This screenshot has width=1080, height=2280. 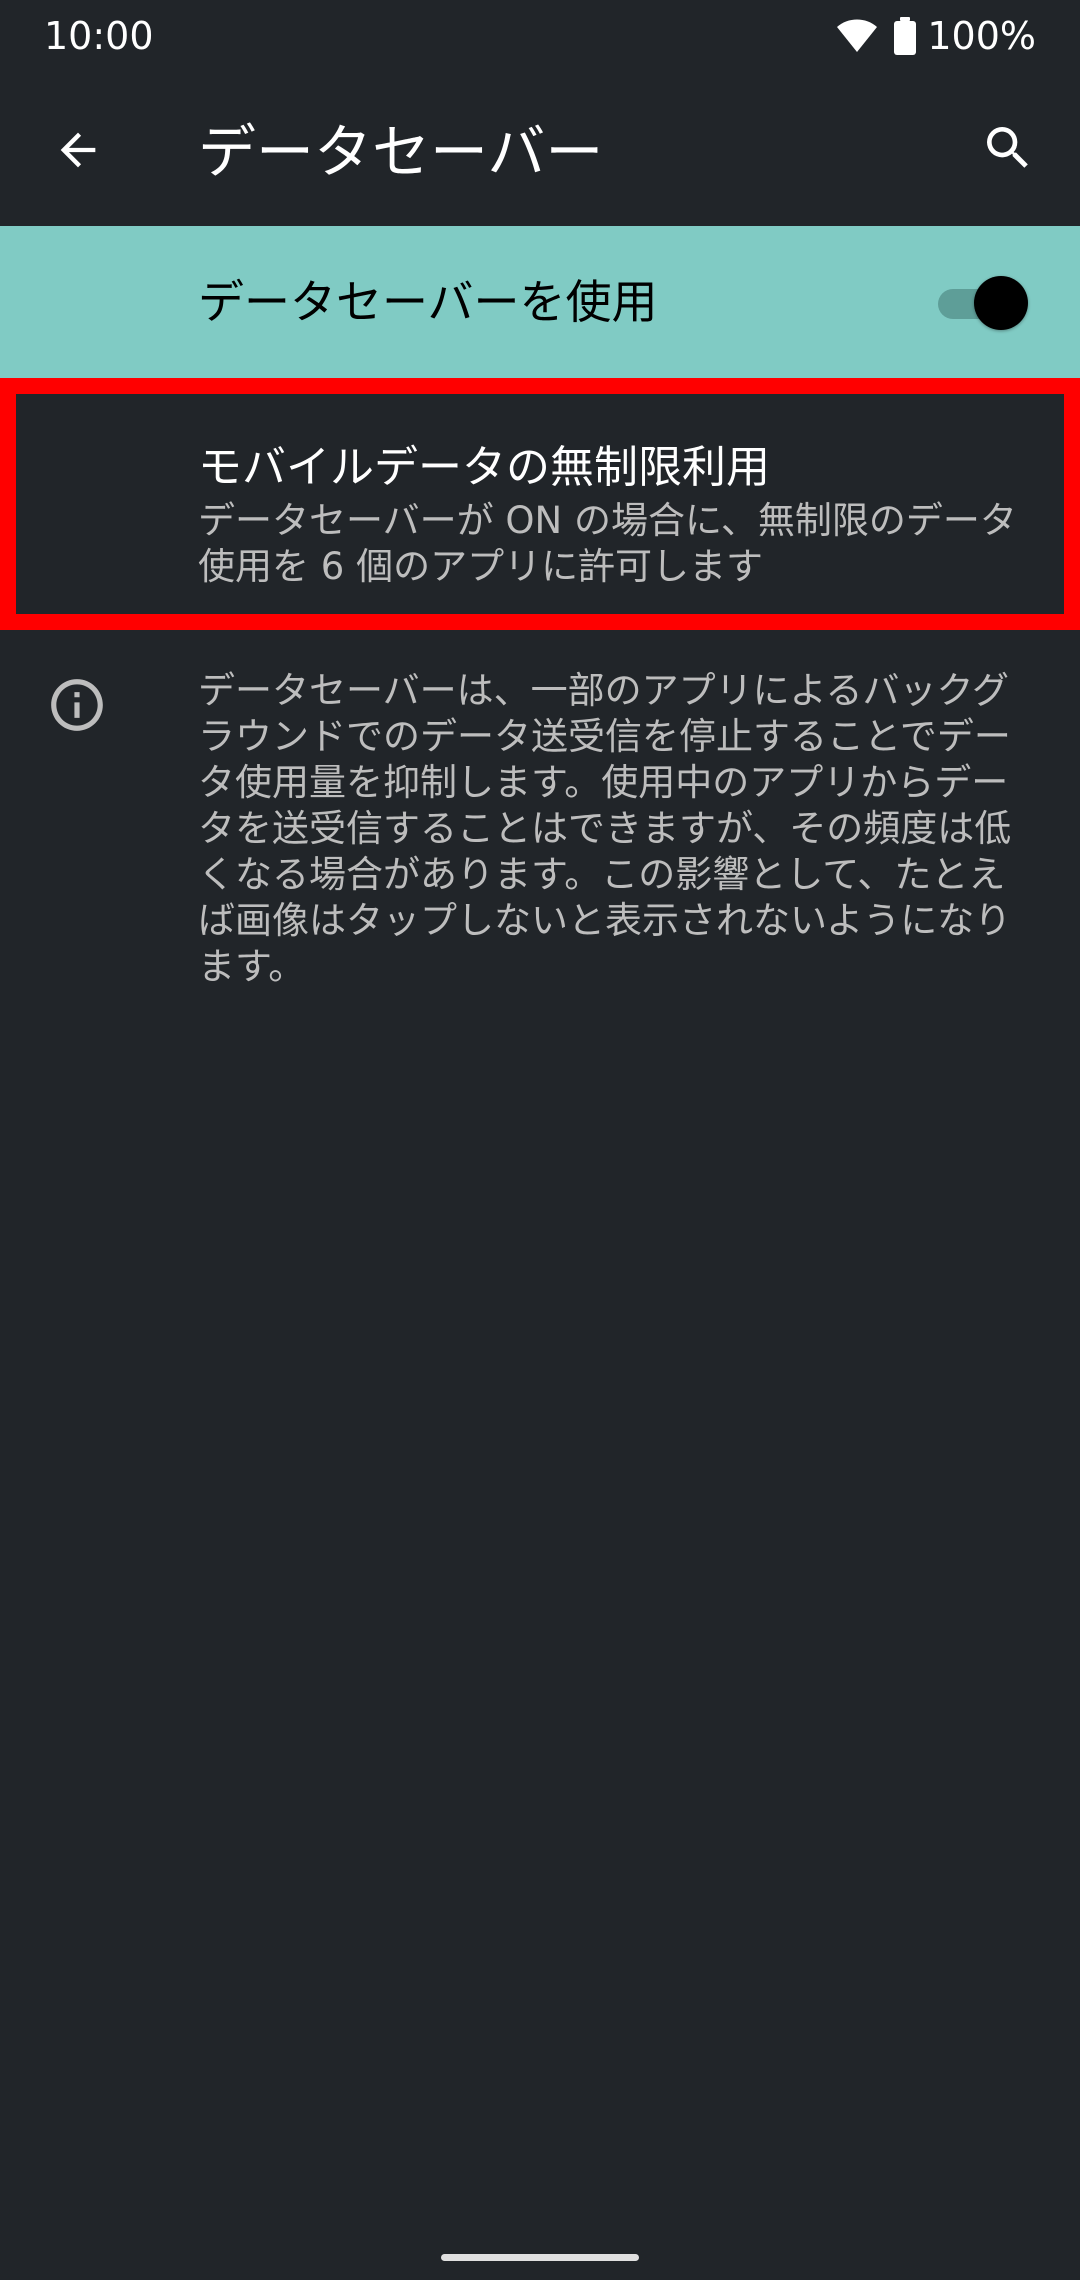 I want to click on data-saver-toggle-label: データセーバーを使用, so click(x=428, y=302).